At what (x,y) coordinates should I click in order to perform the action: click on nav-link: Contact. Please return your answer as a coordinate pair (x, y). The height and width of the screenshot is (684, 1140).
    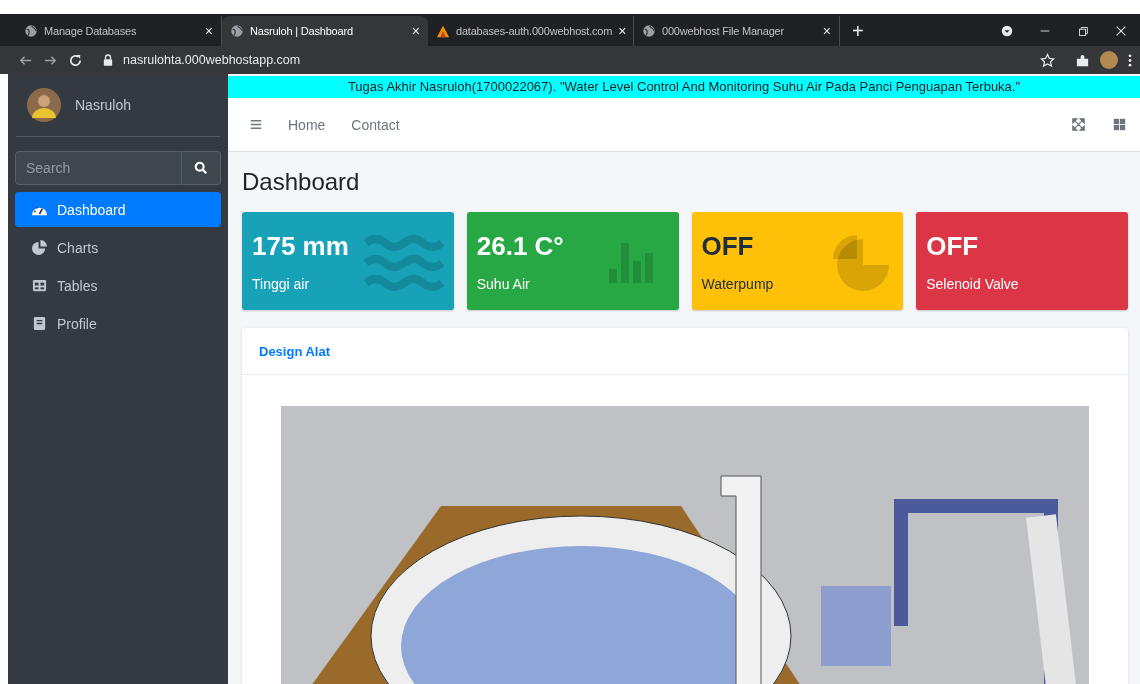
    Looking at the image, I should click on (375, 124).